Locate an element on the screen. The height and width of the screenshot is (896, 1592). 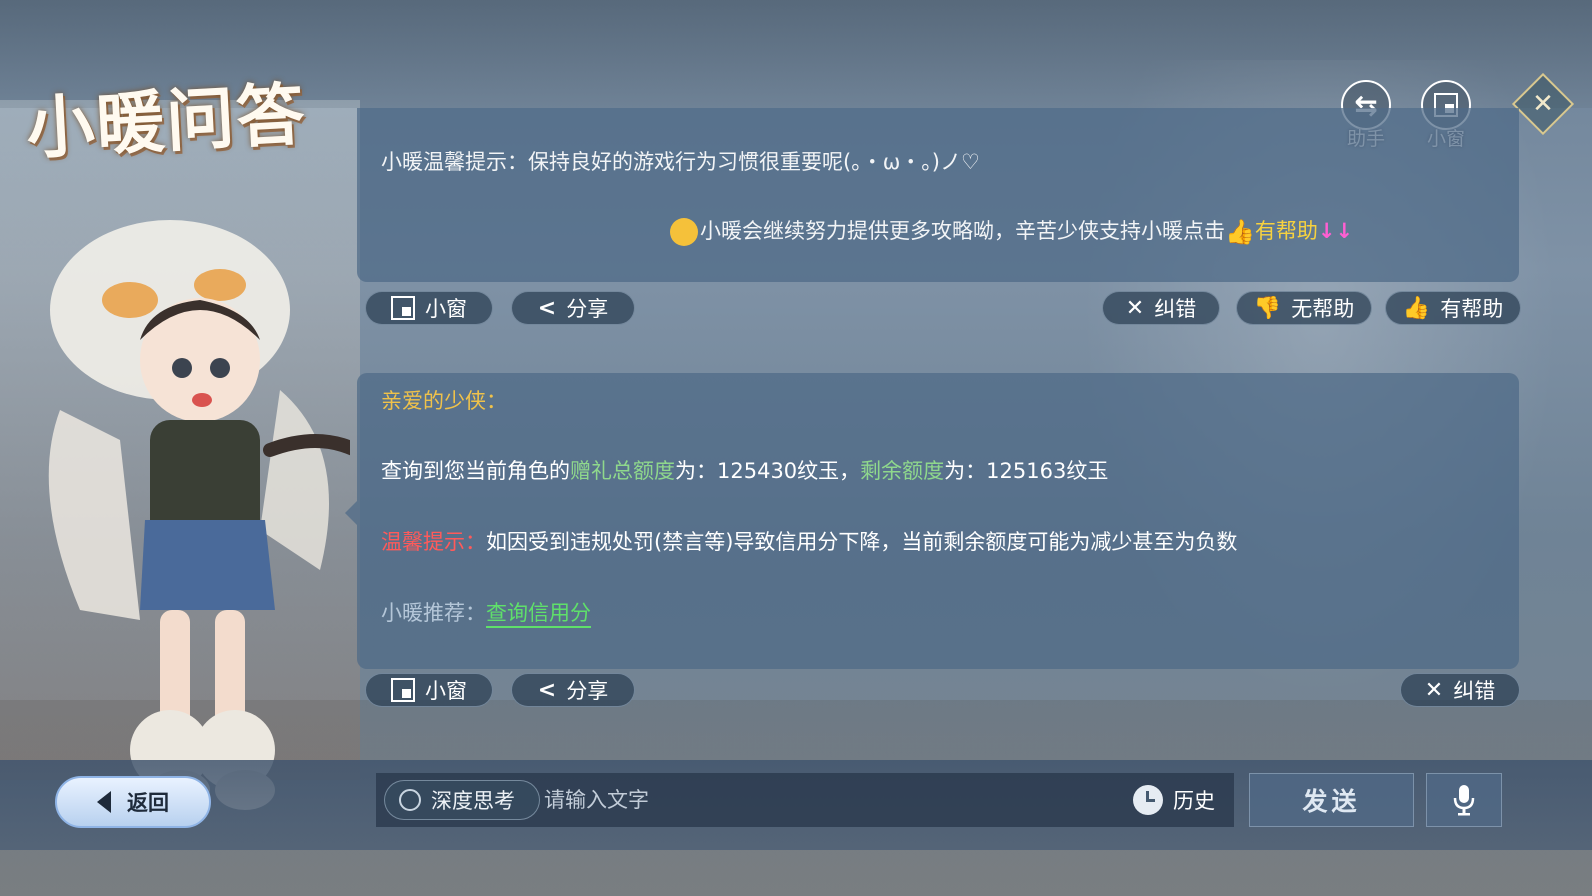
back-button: 返回 is located at coordinates (133, 802).